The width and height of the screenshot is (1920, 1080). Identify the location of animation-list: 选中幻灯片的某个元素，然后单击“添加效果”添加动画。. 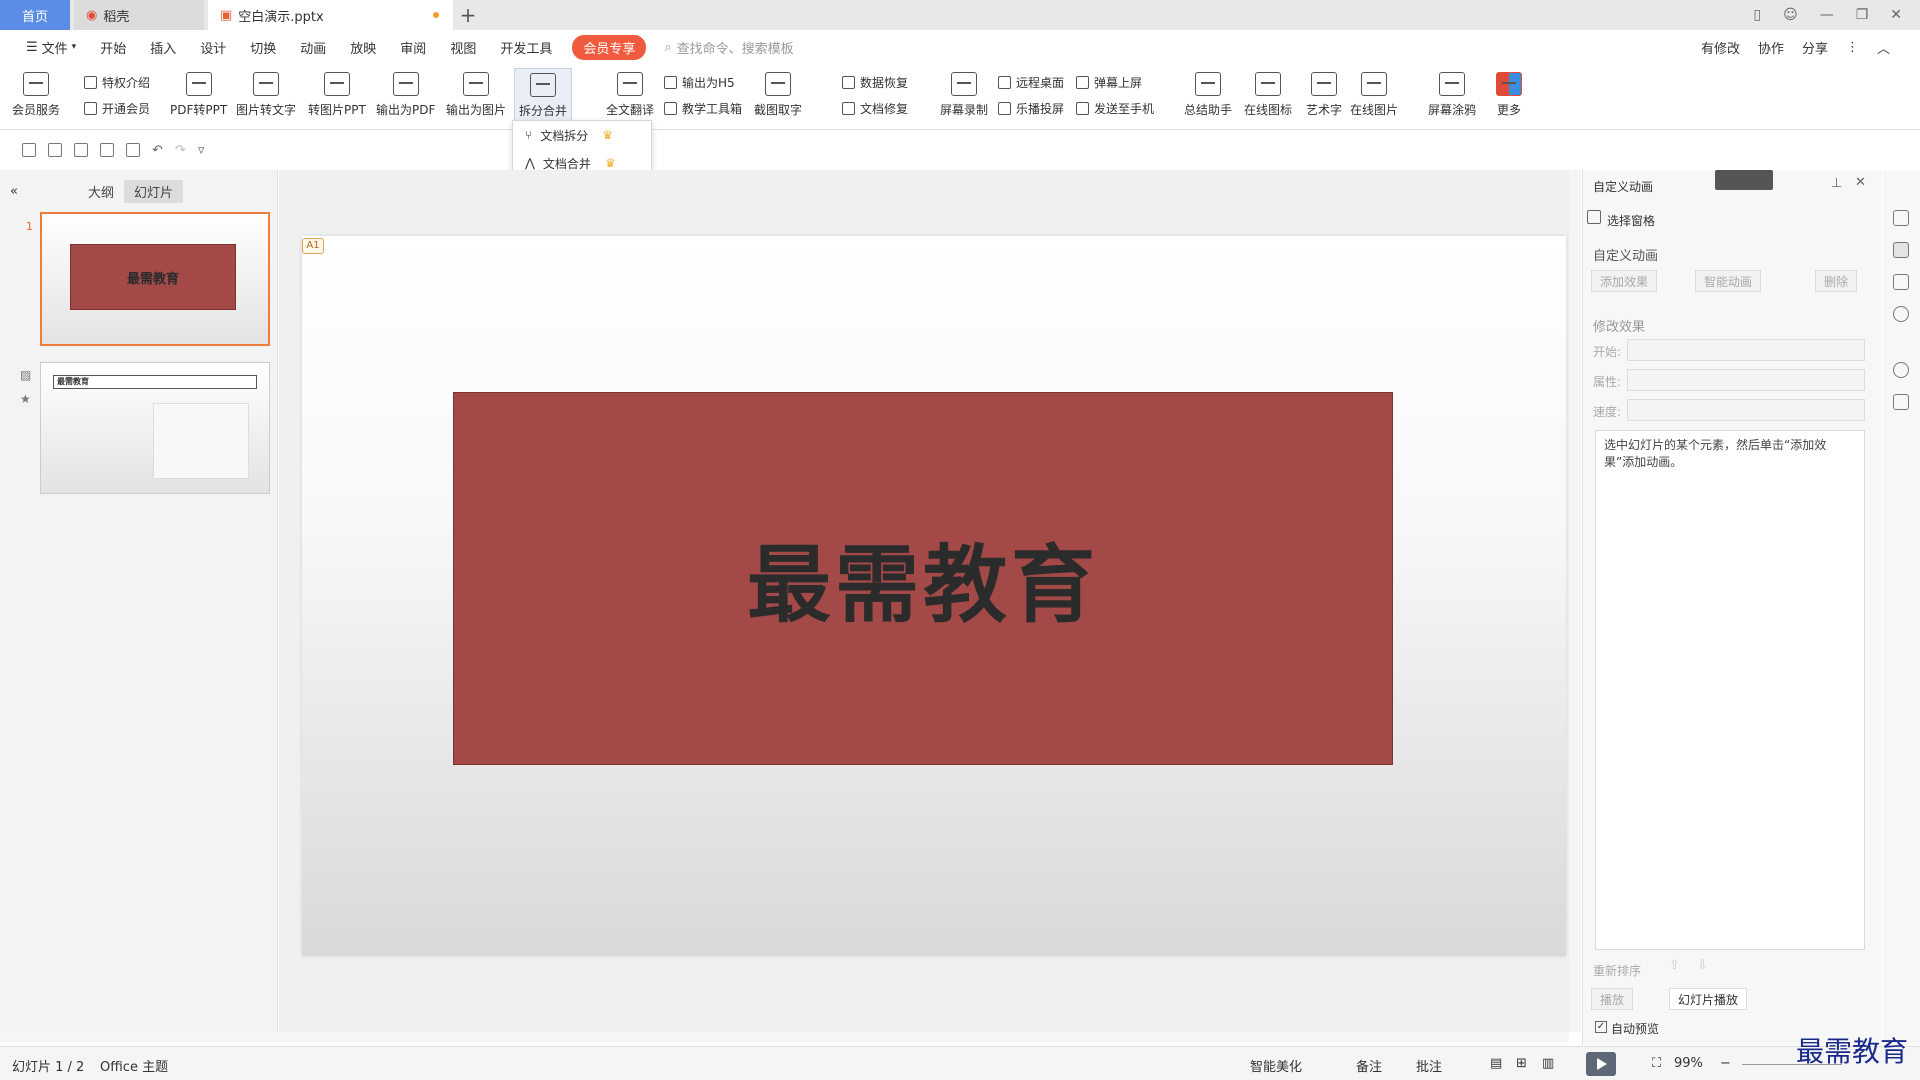
(1730, 690).